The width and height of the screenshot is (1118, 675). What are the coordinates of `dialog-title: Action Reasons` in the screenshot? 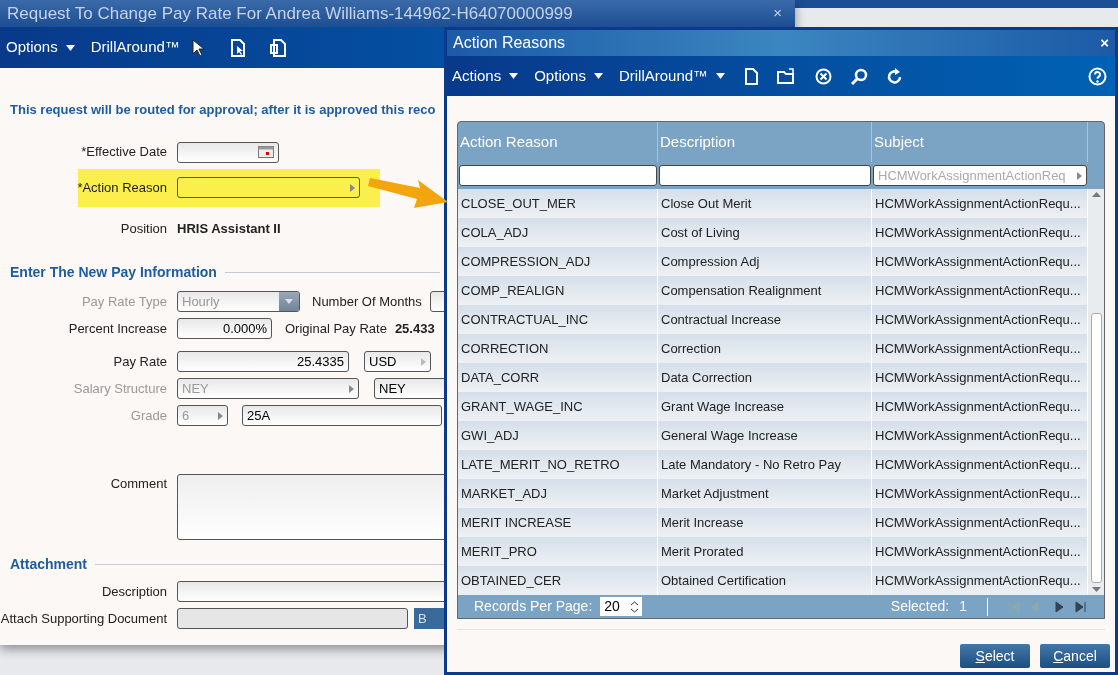 It's located at (509, 43).